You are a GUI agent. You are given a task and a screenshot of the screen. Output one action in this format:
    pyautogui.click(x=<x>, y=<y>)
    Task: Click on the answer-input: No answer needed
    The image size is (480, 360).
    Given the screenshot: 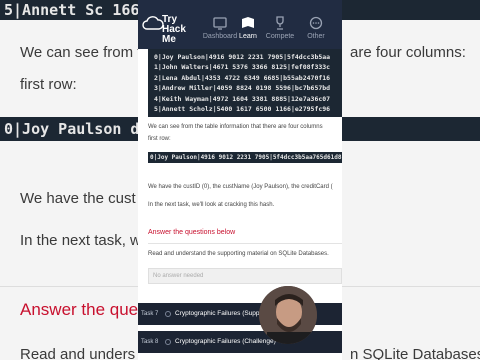 What is the action you would take?
    pyautogui.click(x=245, y=276)
    